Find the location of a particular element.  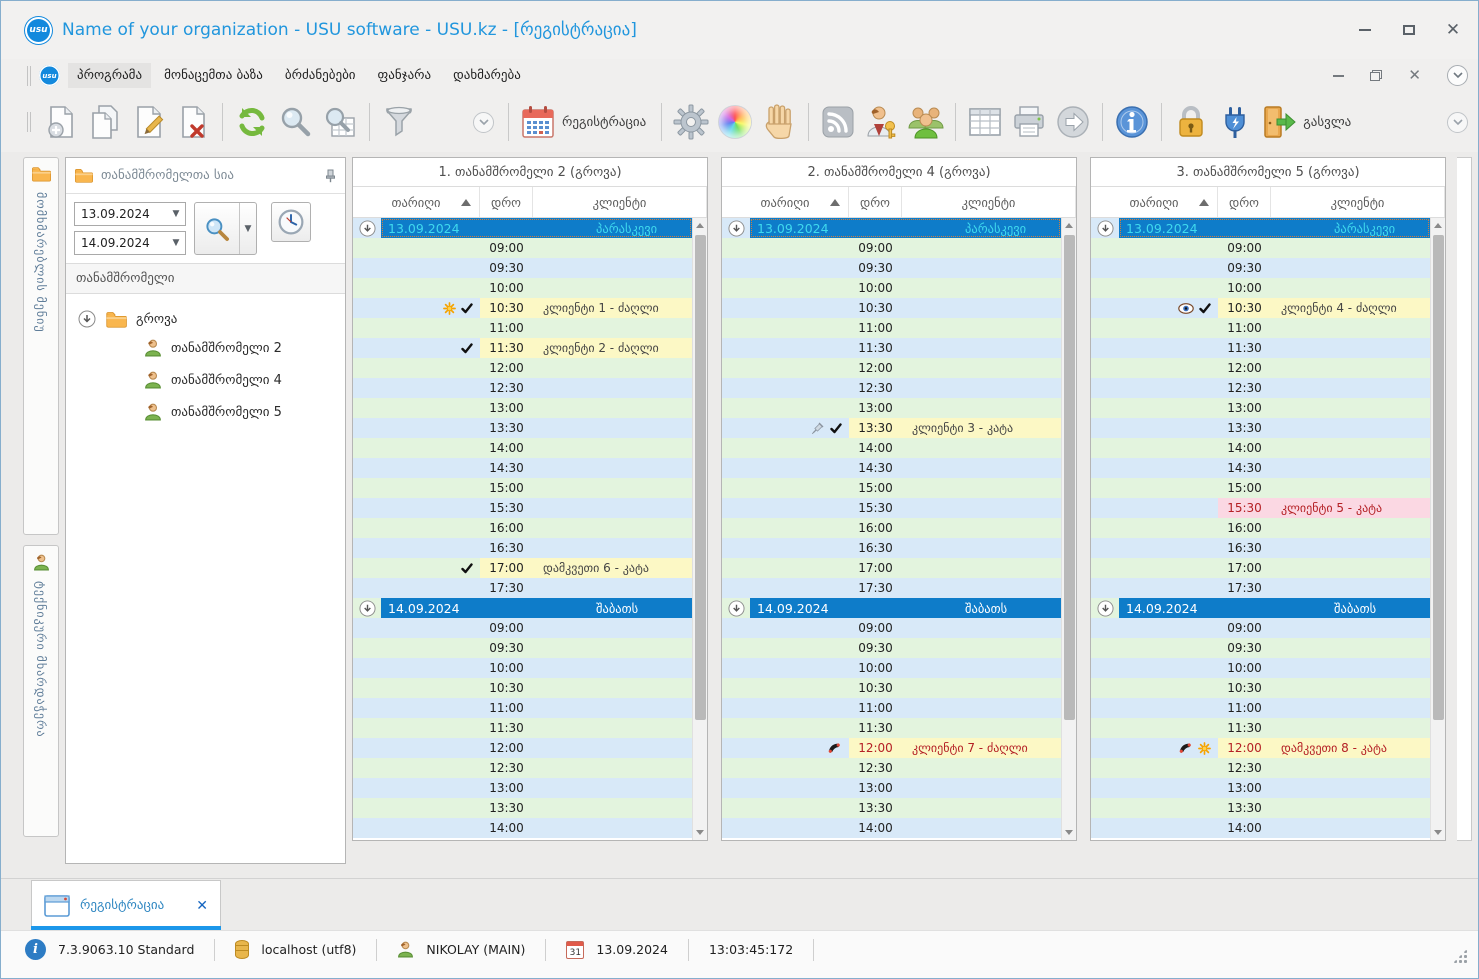

new-record-button is located at coordinates (61, 122).